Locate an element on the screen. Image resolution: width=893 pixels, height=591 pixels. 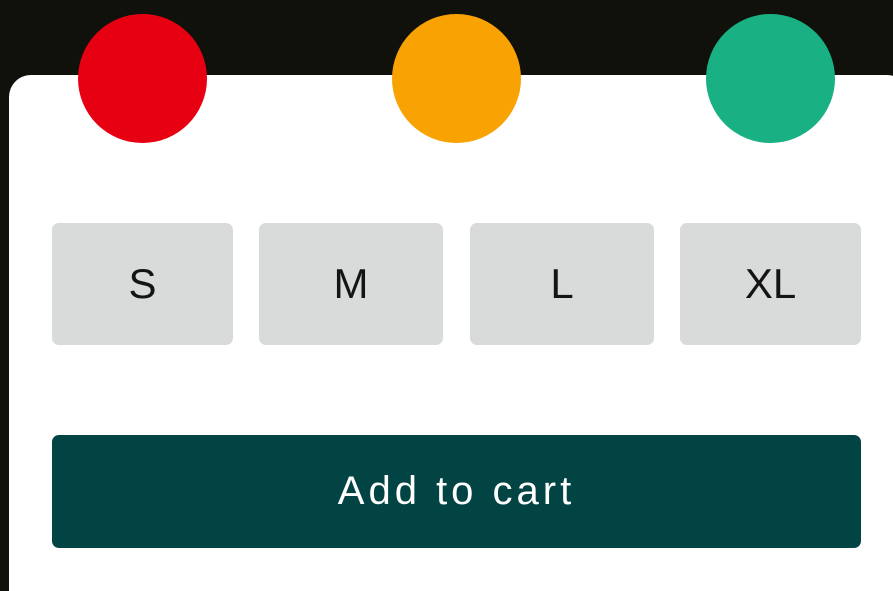
size-button-xl: XL is located at coordinates (770, 284).